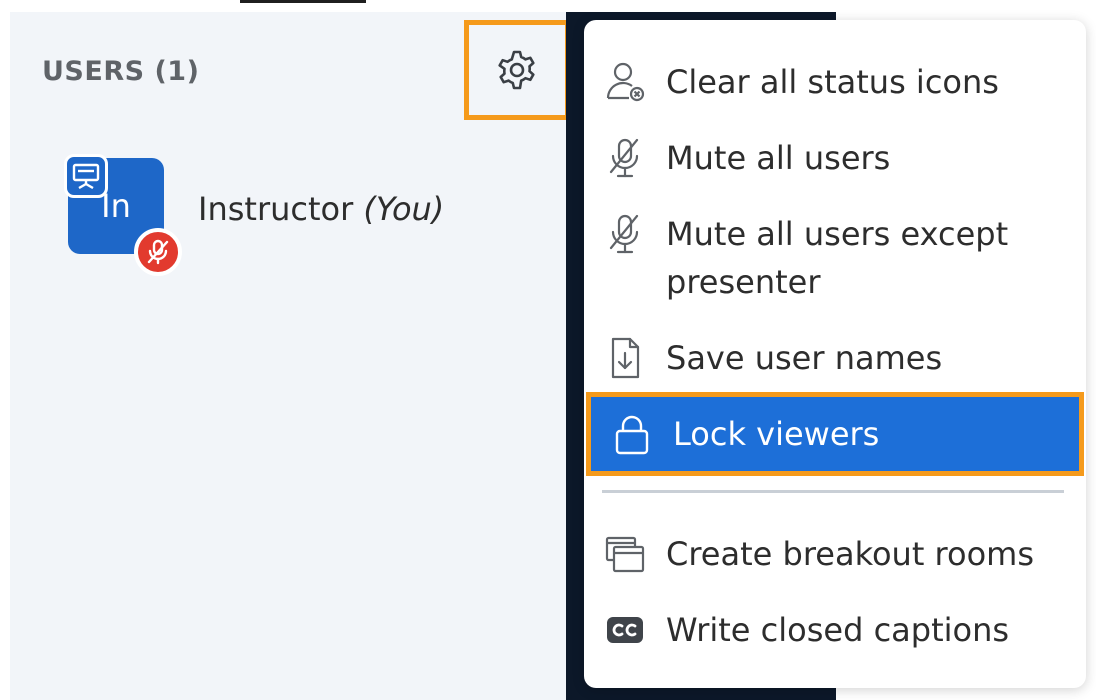 Image resolution: width=1096 pixels, height=700 pixels. Describe the element at coordinates (625, 358) in the screenshot. I see `file-download-icon` at that location.